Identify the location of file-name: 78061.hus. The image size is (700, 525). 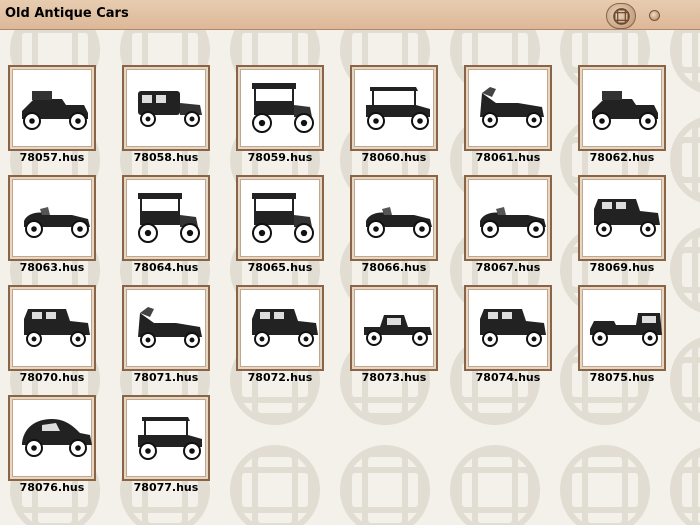
(508, 157).